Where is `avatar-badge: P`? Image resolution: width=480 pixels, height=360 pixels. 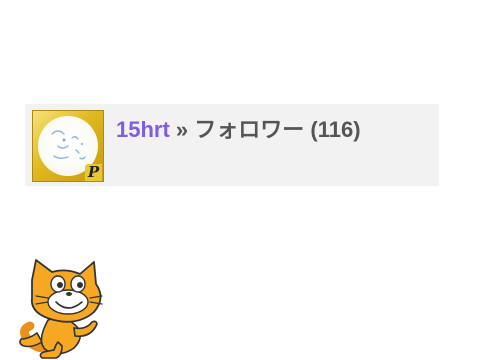 avatar-badge: P is located at coordinates (93, 172).